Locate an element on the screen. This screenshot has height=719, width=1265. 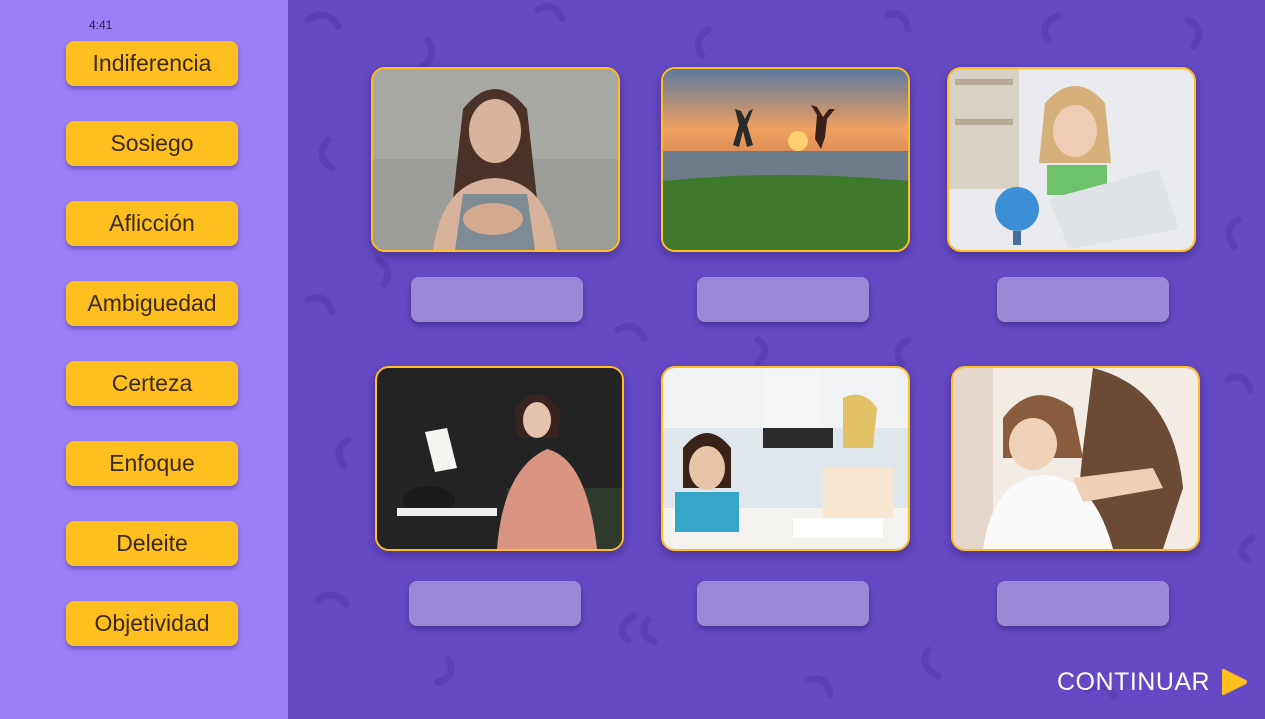
timer: 4:41 is located at coordinates (101, 25).